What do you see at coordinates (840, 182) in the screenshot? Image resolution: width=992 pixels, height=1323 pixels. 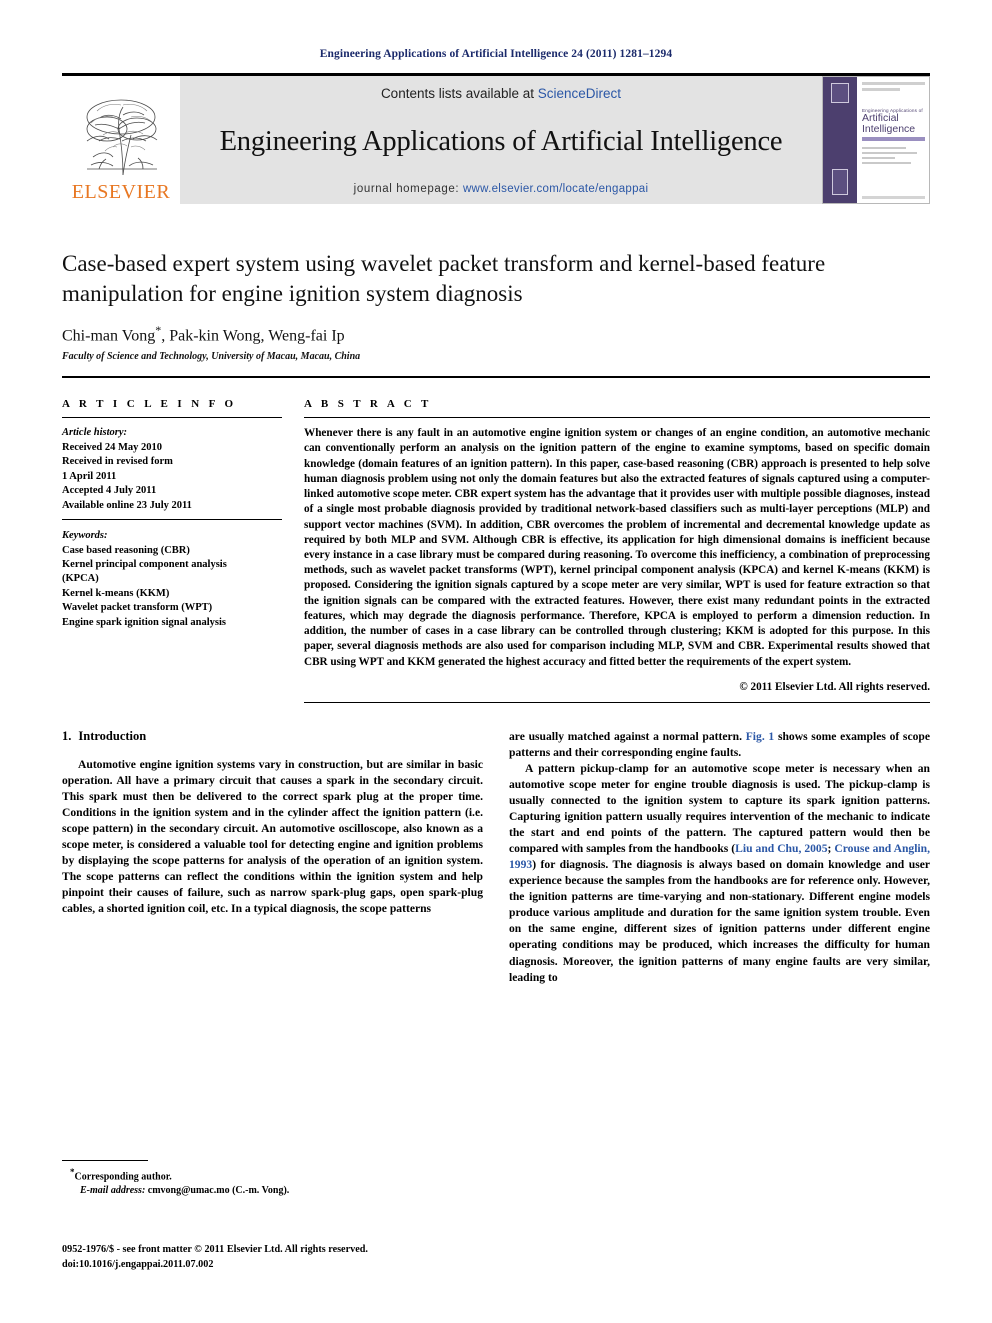 I see `cover-imprint-mark-icon` at bounding box center [840, 182].